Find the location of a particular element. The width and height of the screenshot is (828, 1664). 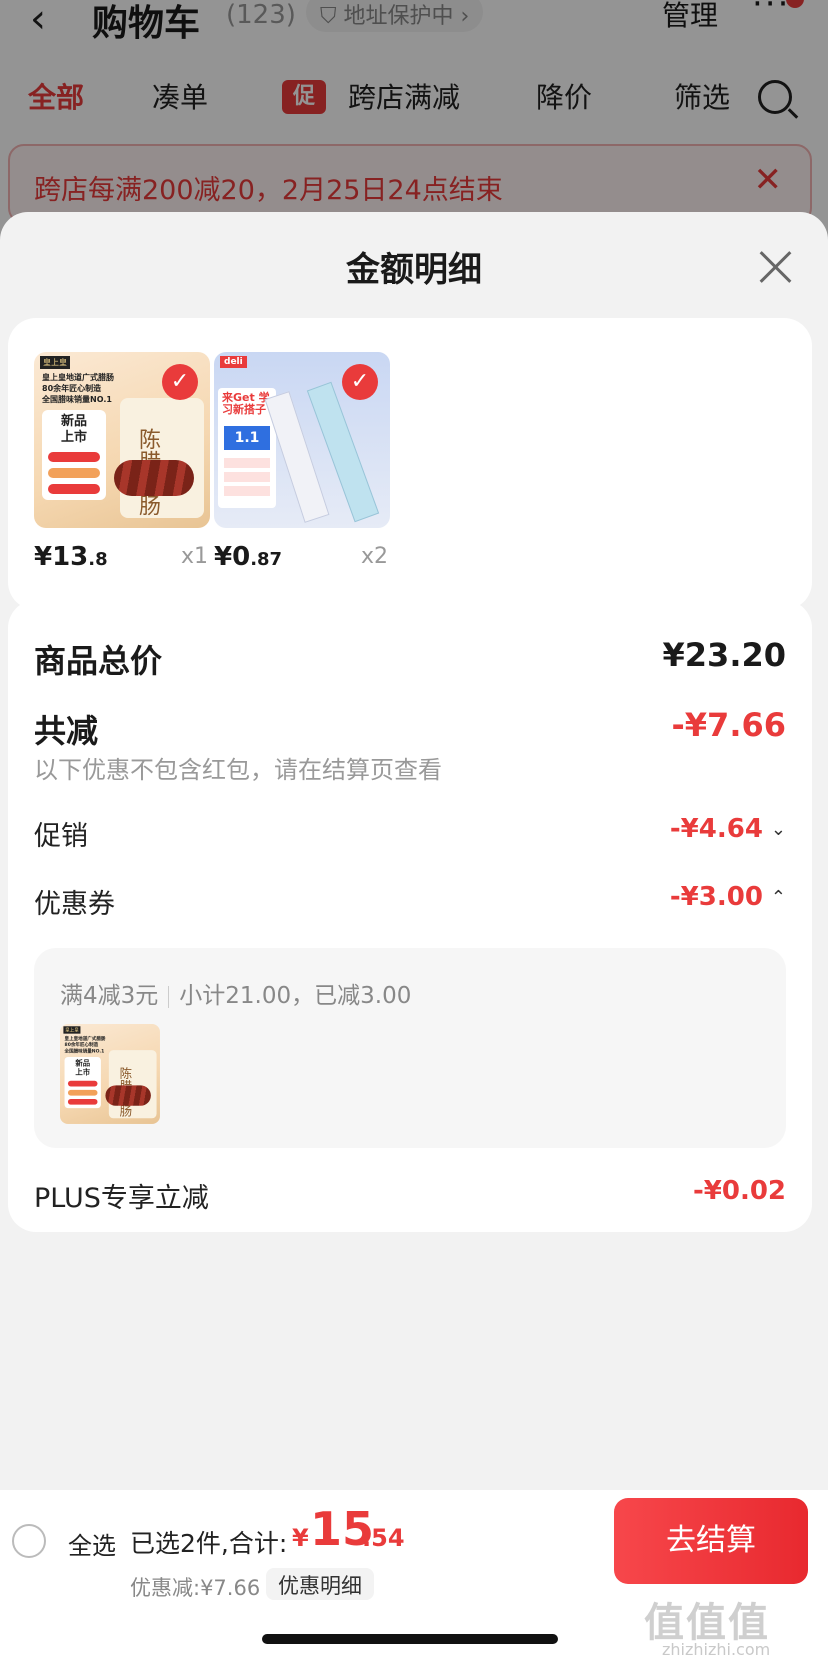

total-amount-decimal: .54 is located at coordinates (383, 1538).